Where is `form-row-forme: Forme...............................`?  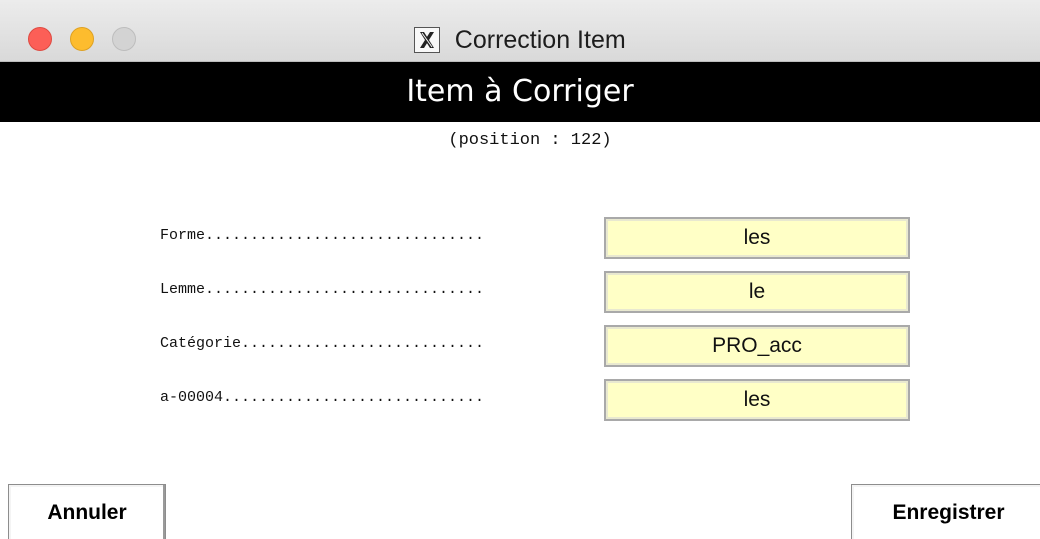
form-row-forme: Forme............................... is located at coordinates (520, 238).